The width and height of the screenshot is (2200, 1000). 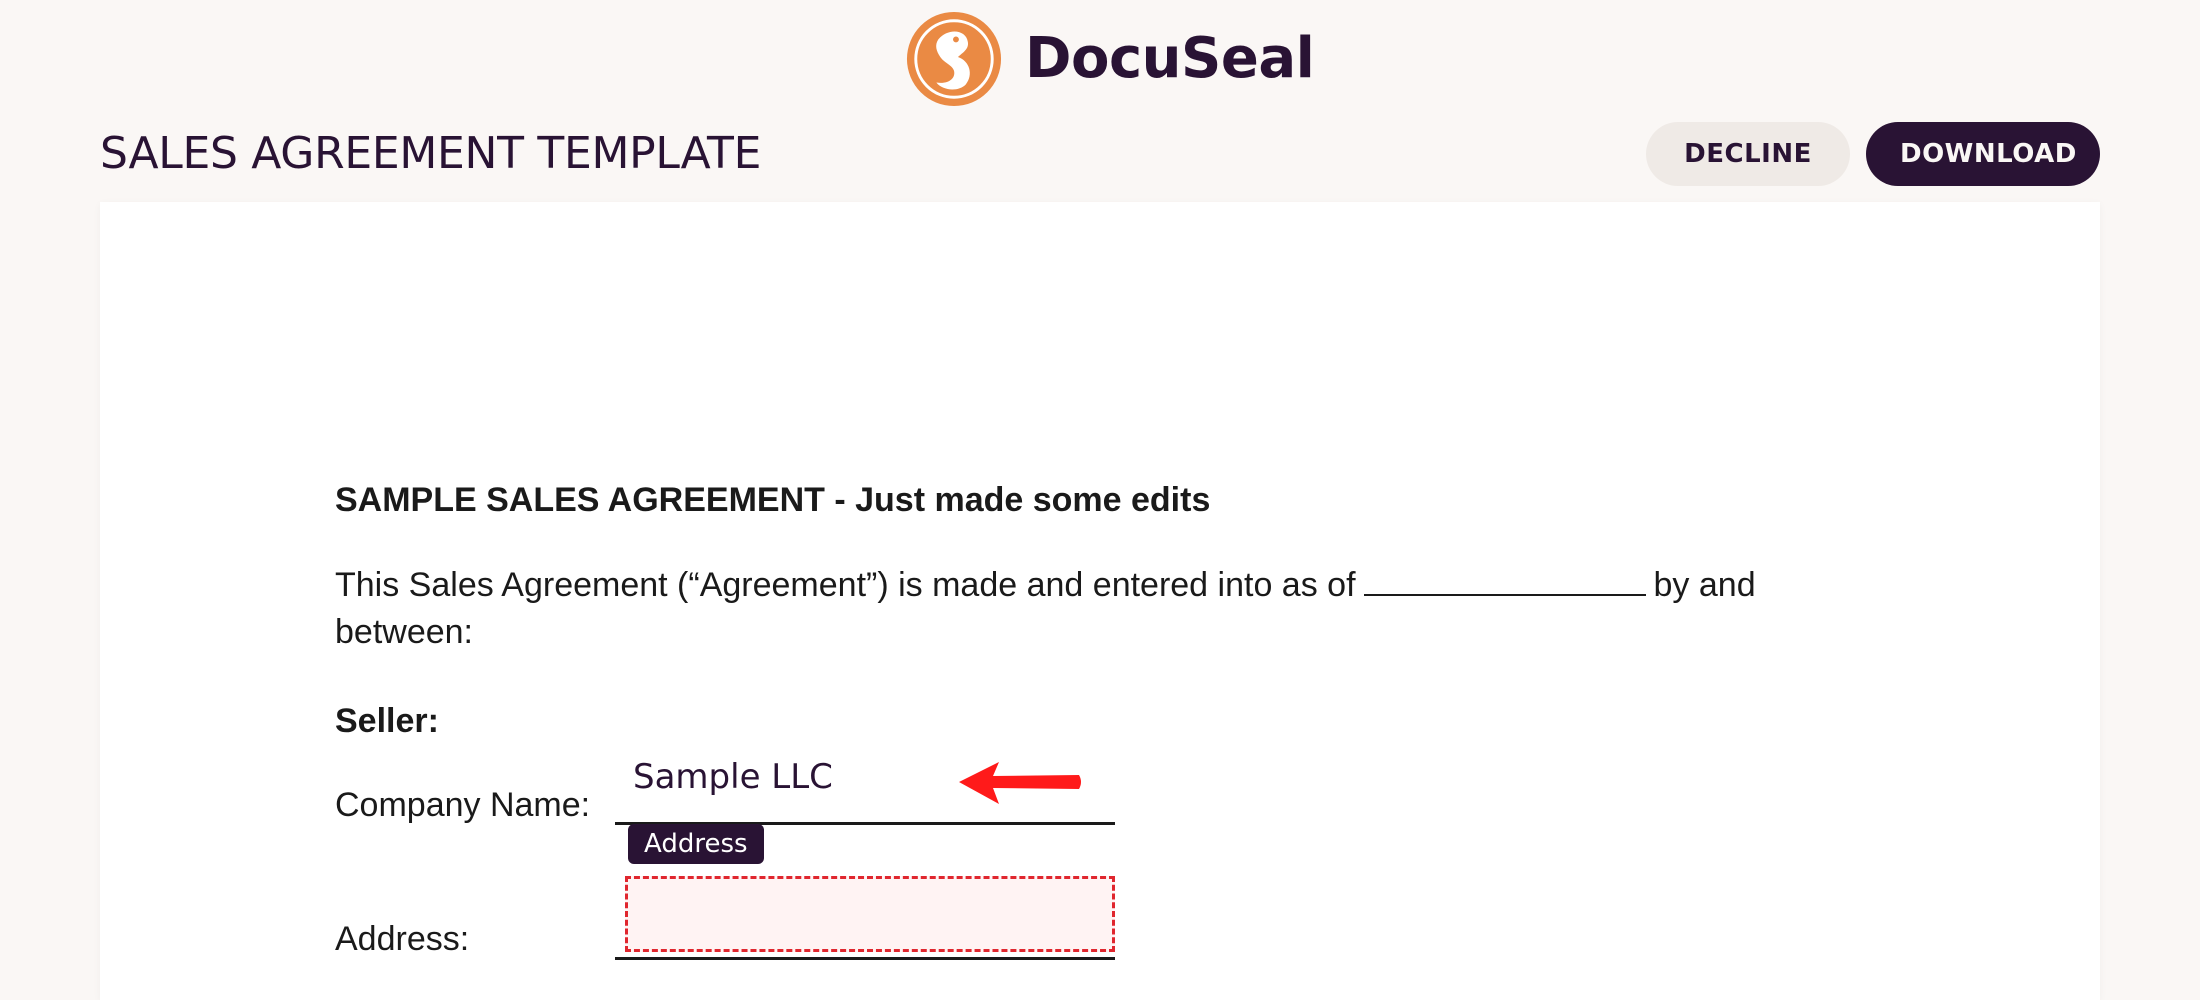 What do you see at coordinates (387, 721) in the screenshot?
I see `seller-label: Seller:` at bounding box center [387, 721].